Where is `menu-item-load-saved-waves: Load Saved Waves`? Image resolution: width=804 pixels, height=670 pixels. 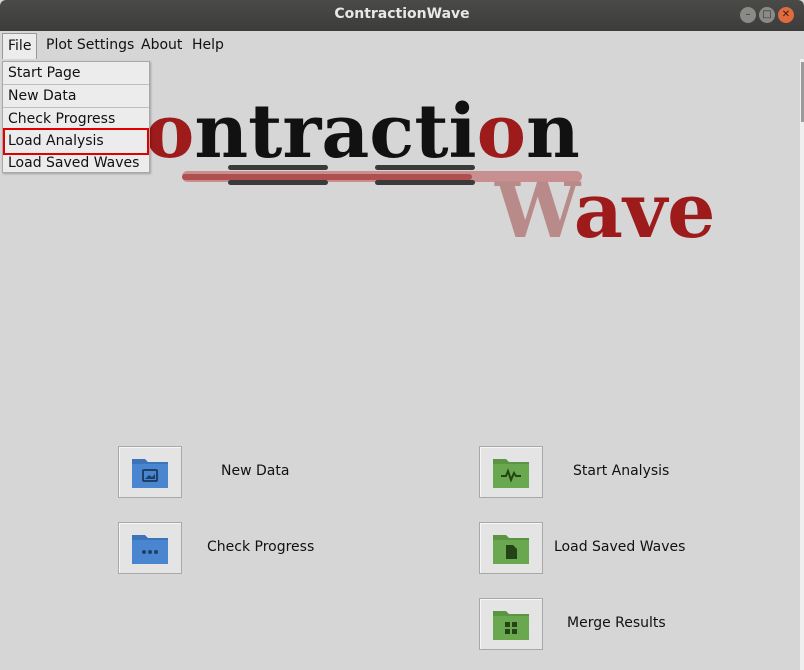
menu-item-load-saved-waves: Load Saved Waves is located at coordinates (76, 163).